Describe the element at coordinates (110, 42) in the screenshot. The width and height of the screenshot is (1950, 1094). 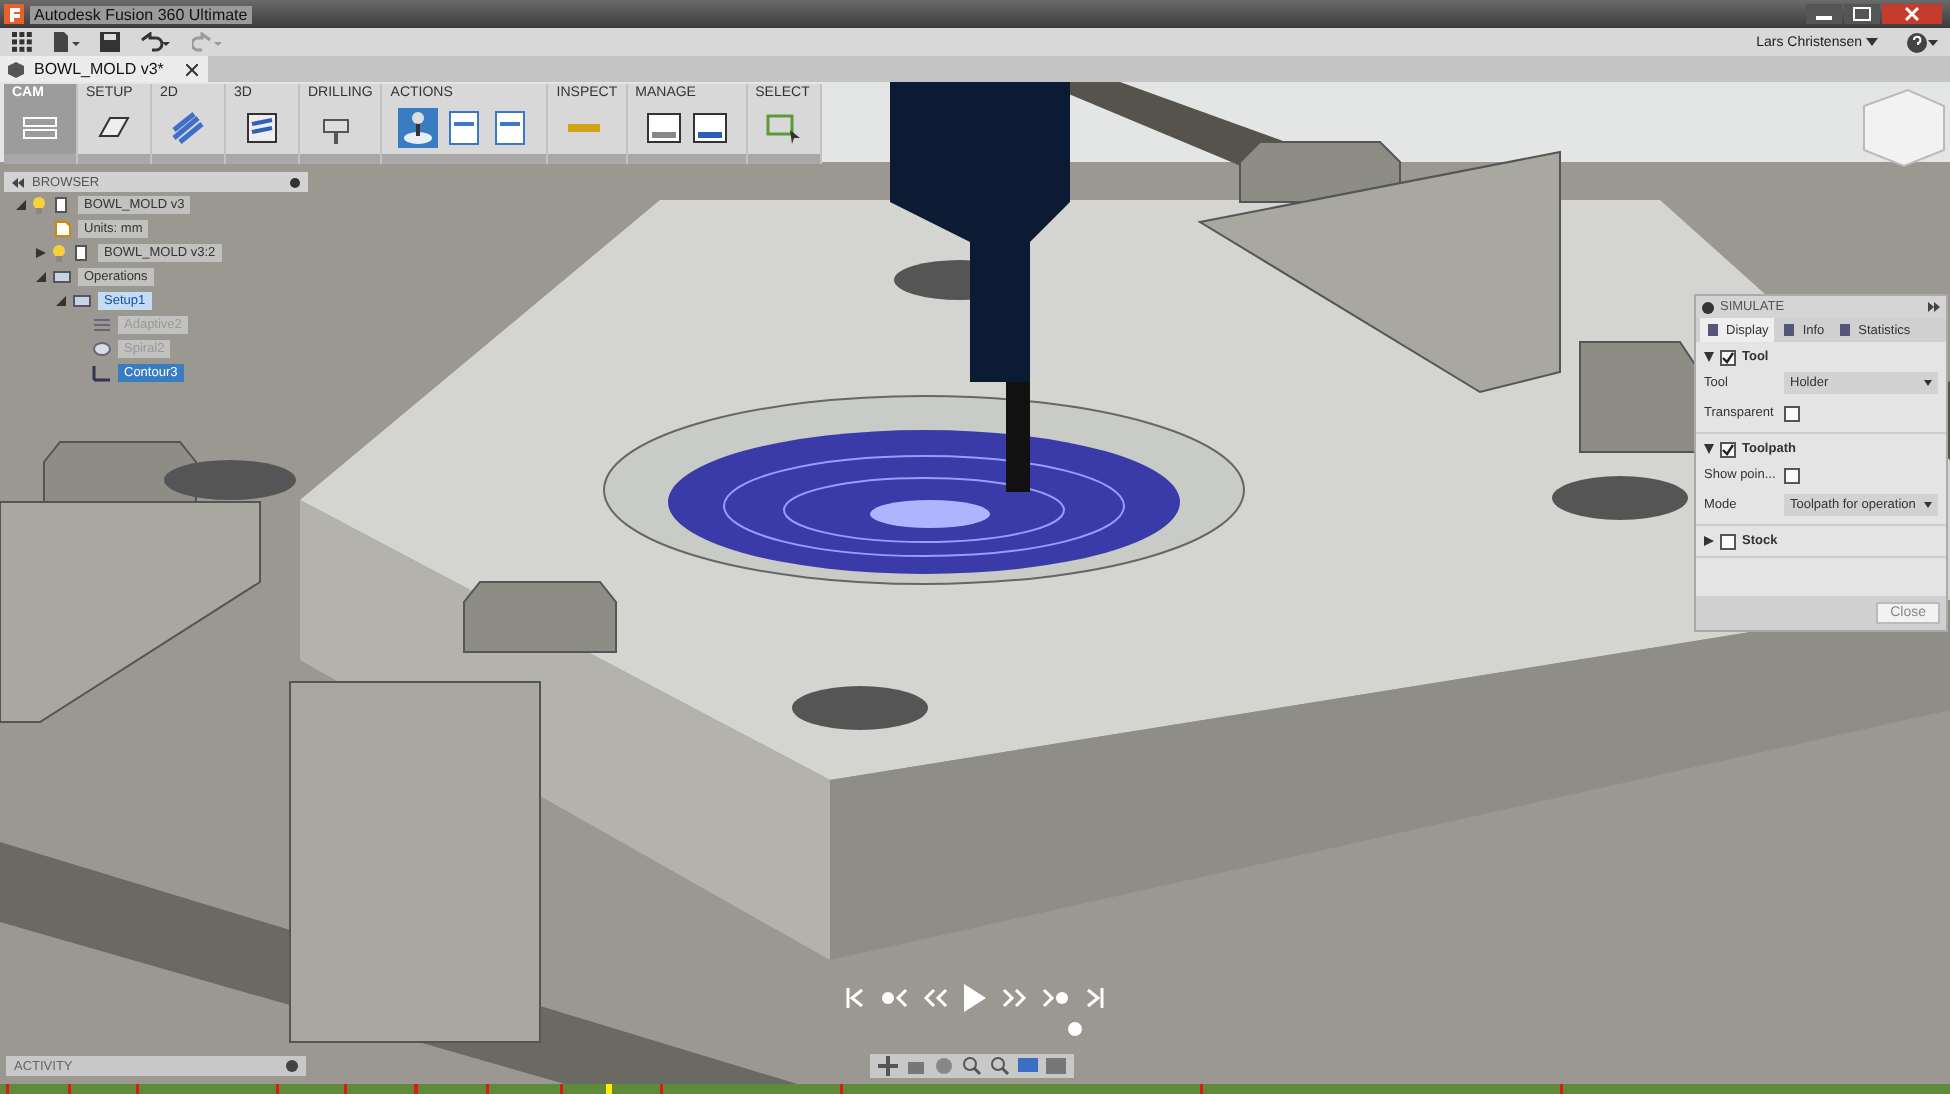
I see `save-icon` at that location.